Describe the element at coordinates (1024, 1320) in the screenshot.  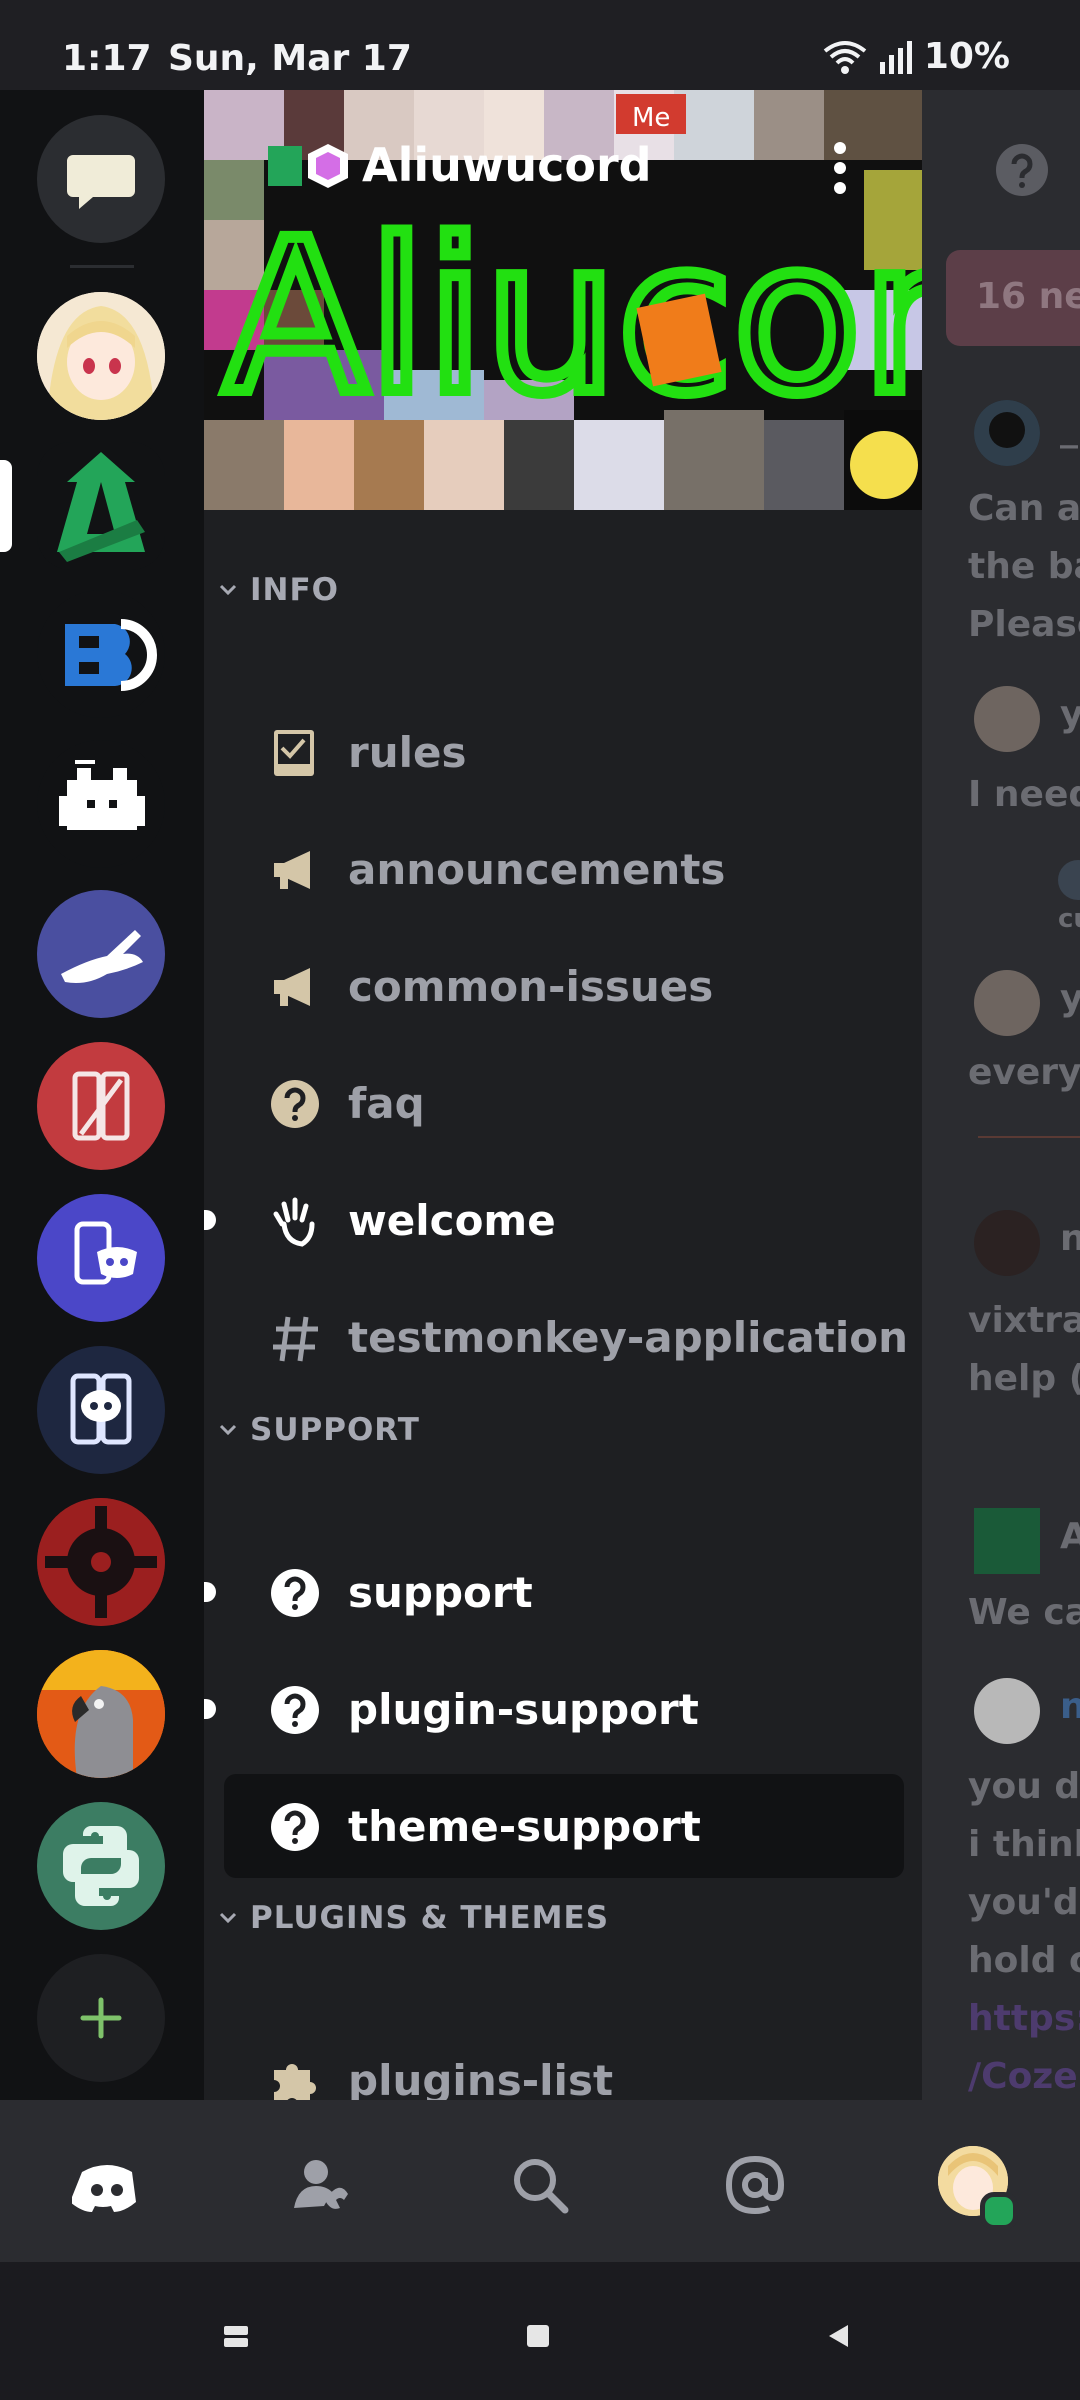
I see `message-line: vixtra` at that location.